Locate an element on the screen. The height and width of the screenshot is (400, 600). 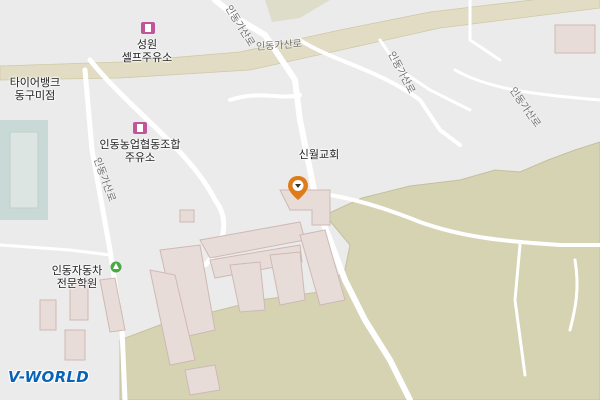
poi-label-line1: 인동자동차 is located at coordinates (77, 270).